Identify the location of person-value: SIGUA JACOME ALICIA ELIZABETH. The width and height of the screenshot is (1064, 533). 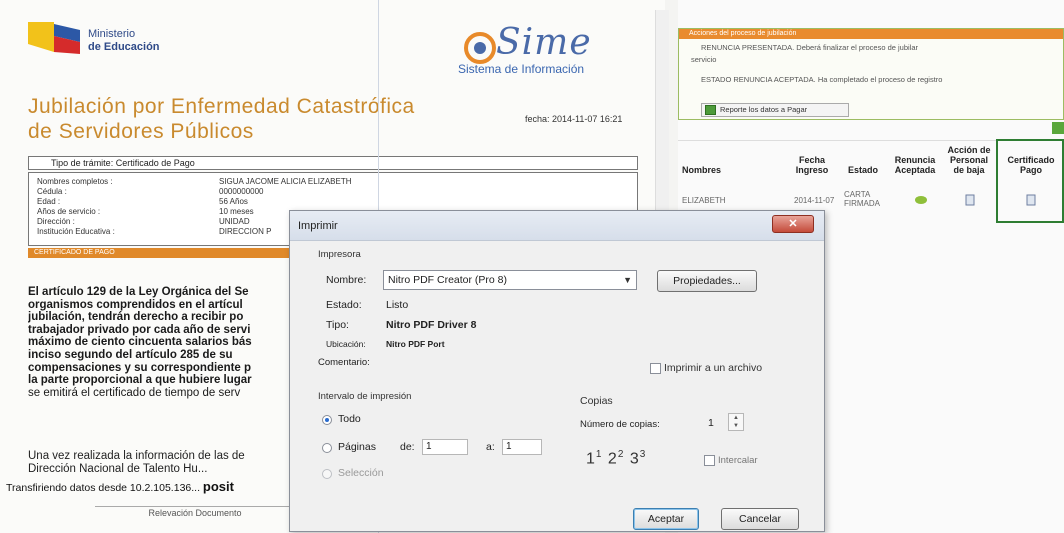
(285, 181).